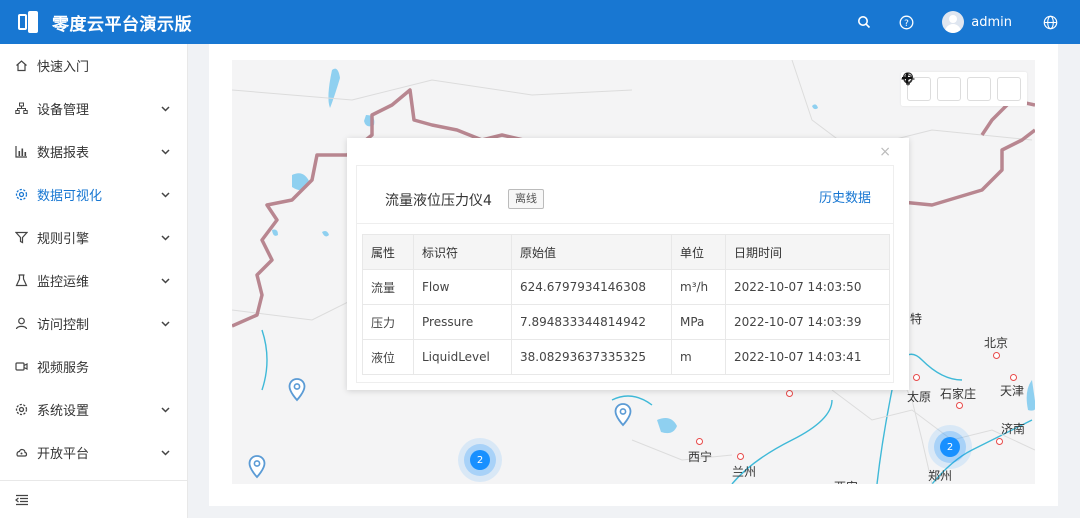 This screenshot has height=518, width=1080. What do you see at coordinates (21, 151) in the screenshot?
I see `bar-chart-icon` at bounding box center [21, 151].